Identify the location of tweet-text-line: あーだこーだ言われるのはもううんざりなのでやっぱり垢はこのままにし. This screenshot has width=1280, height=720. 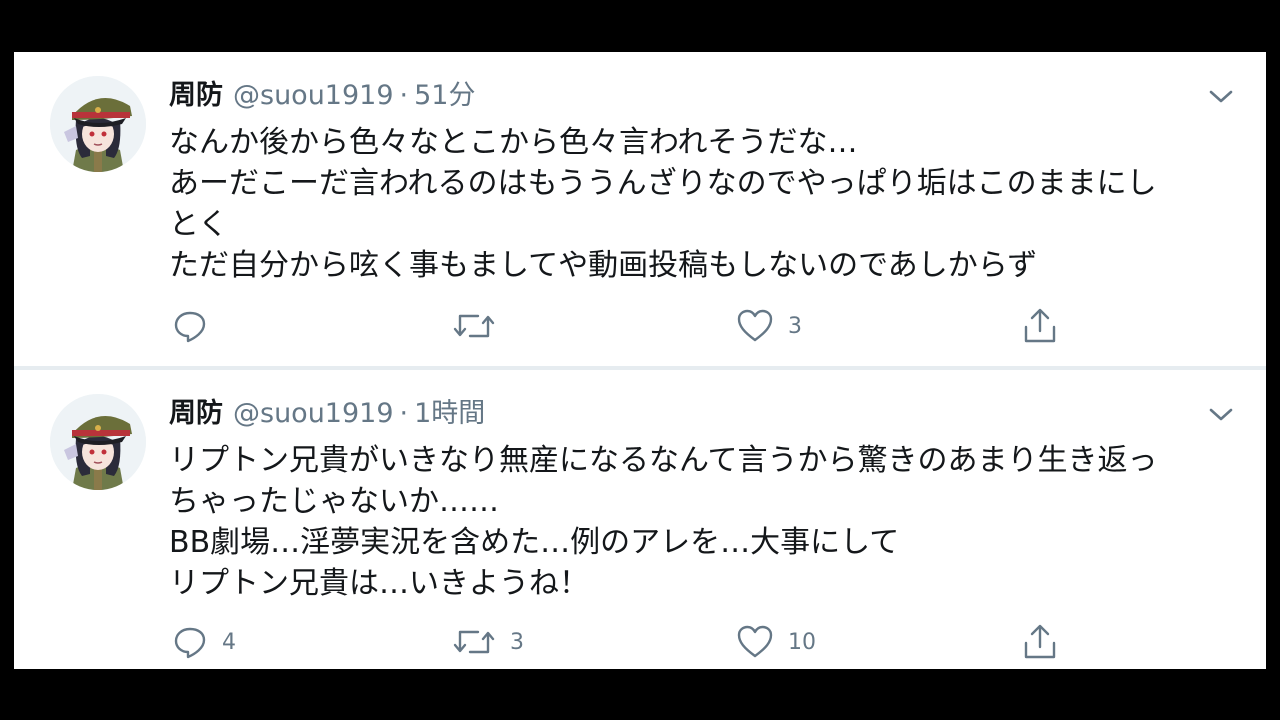
(663, 183).